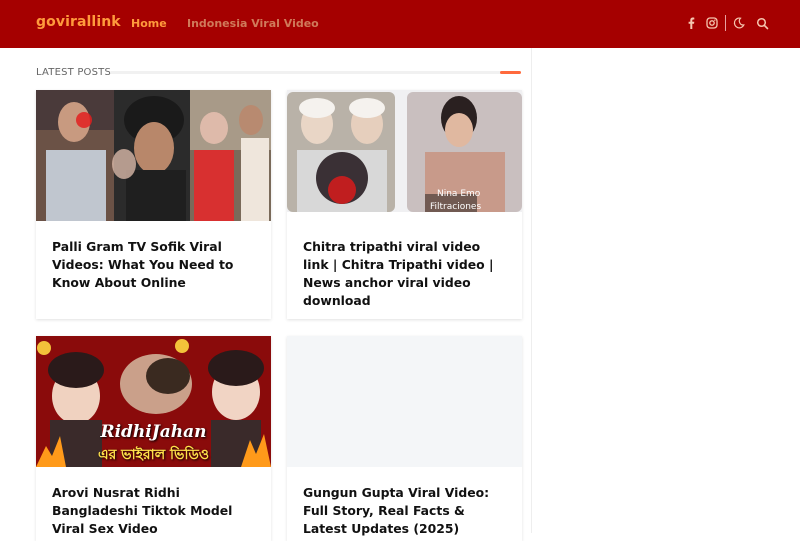  What do you see at coordinates (153, 155) in the screenshot?
I see `post-thumbnail` at bounding box center [153, 155].